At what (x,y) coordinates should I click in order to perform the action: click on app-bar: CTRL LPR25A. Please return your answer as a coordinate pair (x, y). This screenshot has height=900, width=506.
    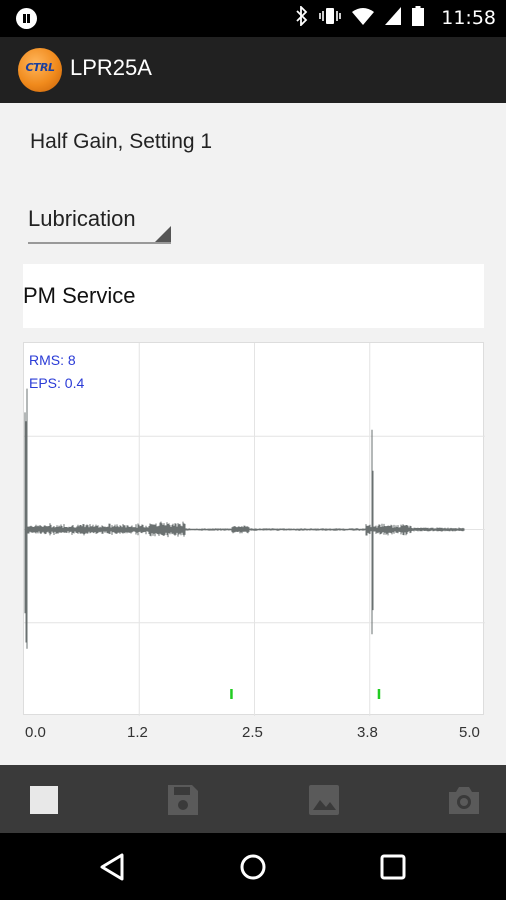
    Looking at the image, I should click on (253, 70).